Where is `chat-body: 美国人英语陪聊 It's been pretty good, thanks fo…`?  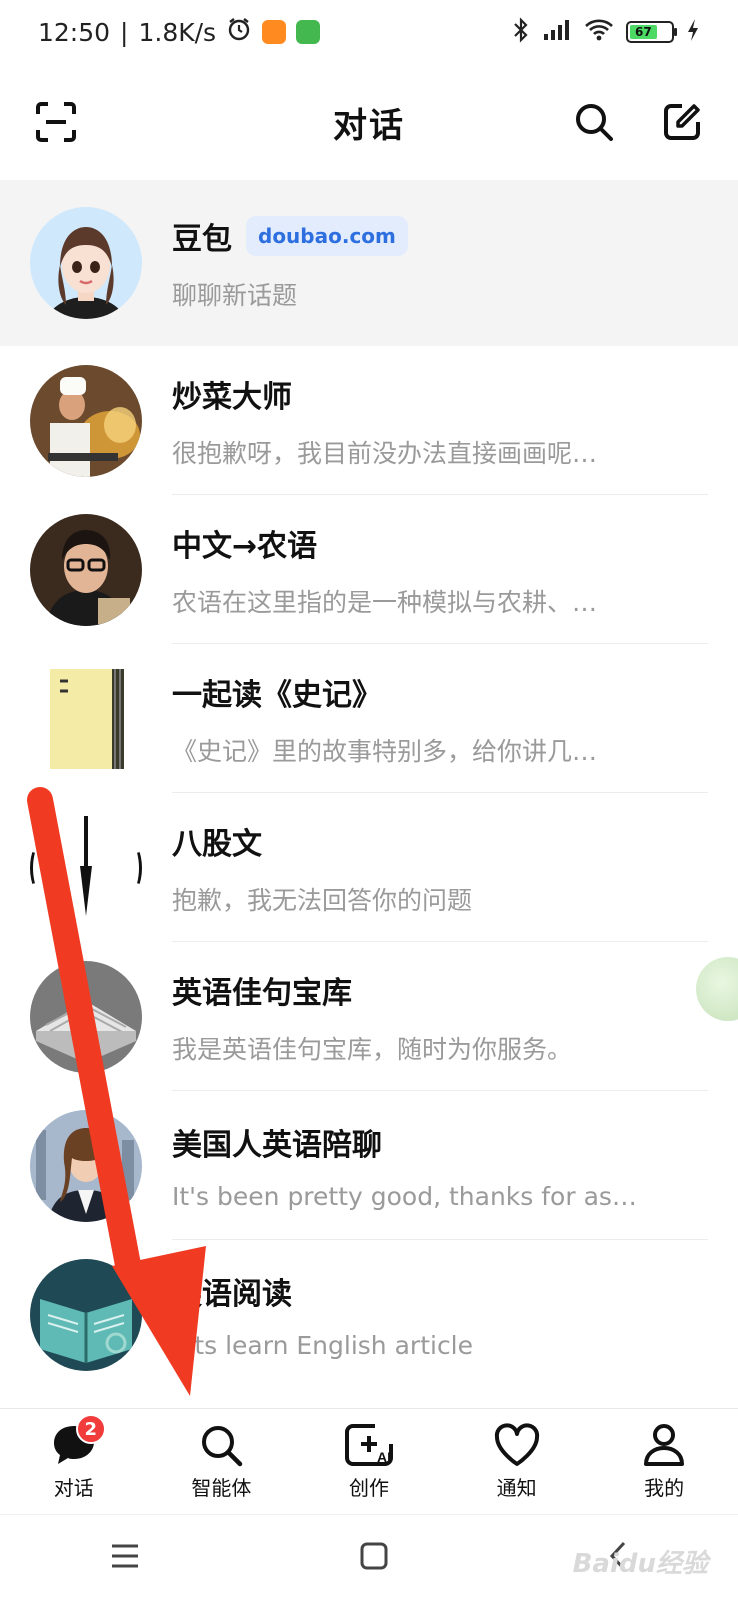 chat-body: 美国人英语陪聊 It's been pretty good, thanks fo… is located at coordinates (455, 1165).